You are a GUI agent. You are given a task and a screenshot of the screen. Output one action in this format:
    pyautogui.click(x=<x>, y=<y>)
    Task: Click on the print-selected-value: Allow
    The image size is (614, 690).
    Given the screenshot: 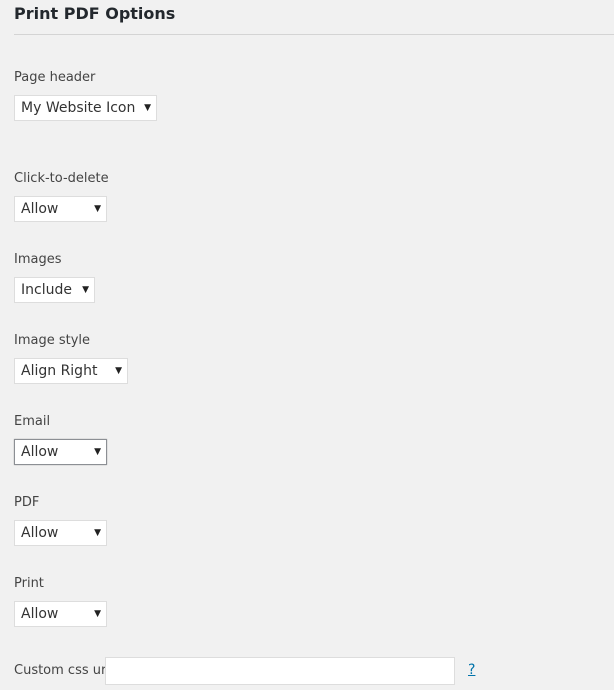 What is the action you would take?
    pyautogui.click(x=40, y=614)
    